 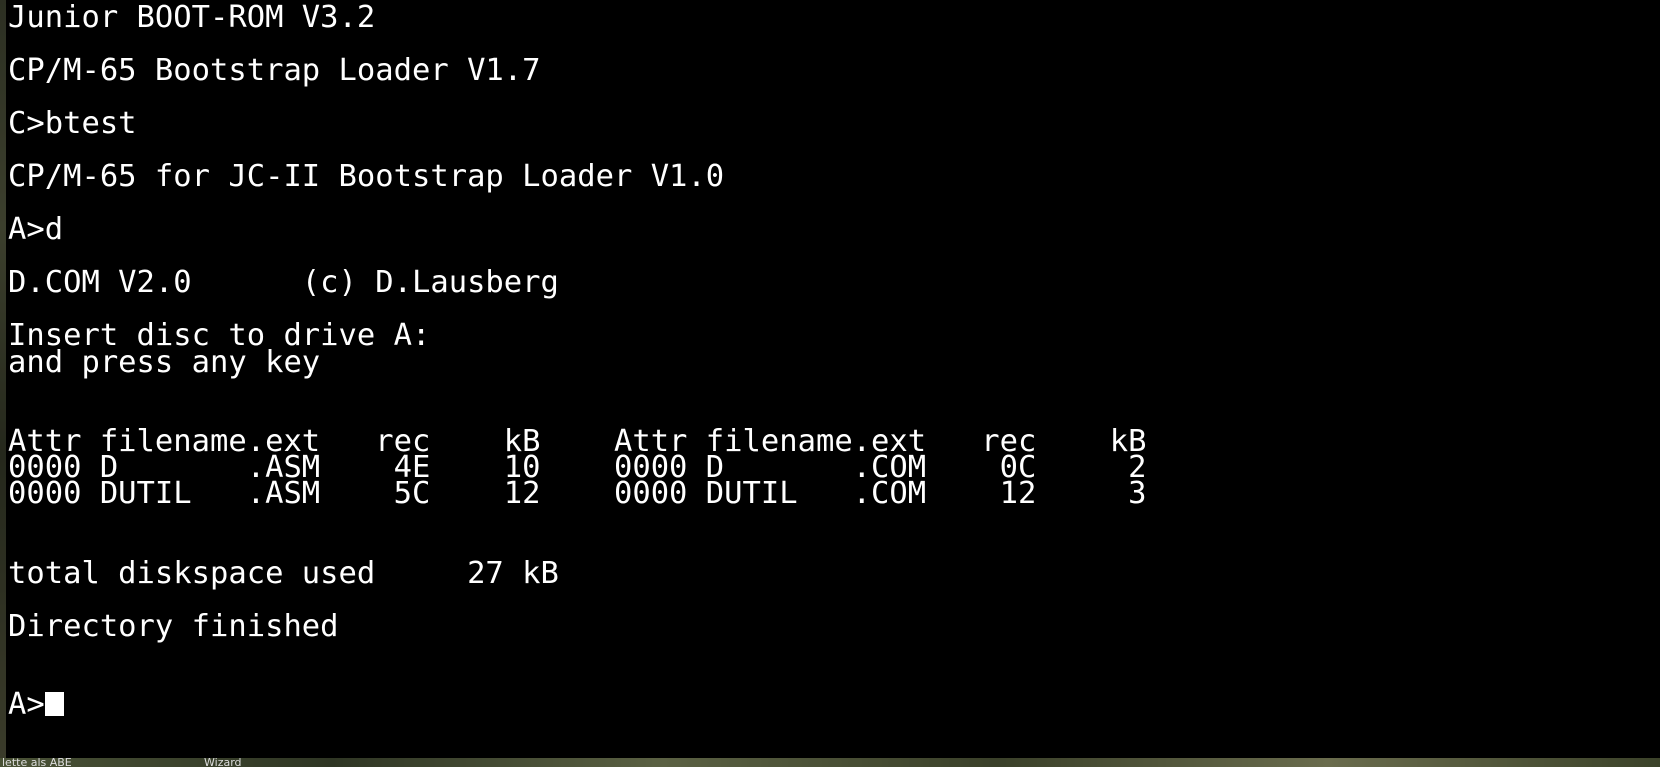 What do you see at coordinates (26, 704) in the screenshot?
I see `prompt-text: A>` at bounding box center [26, 704].